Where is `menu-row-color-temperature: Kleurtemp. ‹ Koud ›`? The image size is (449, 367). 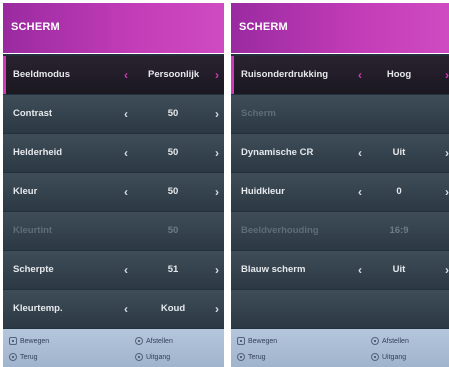 menu-row-color-temperature: Kleurtemp. ‹ Koud › is located at coordinates (113, 309).